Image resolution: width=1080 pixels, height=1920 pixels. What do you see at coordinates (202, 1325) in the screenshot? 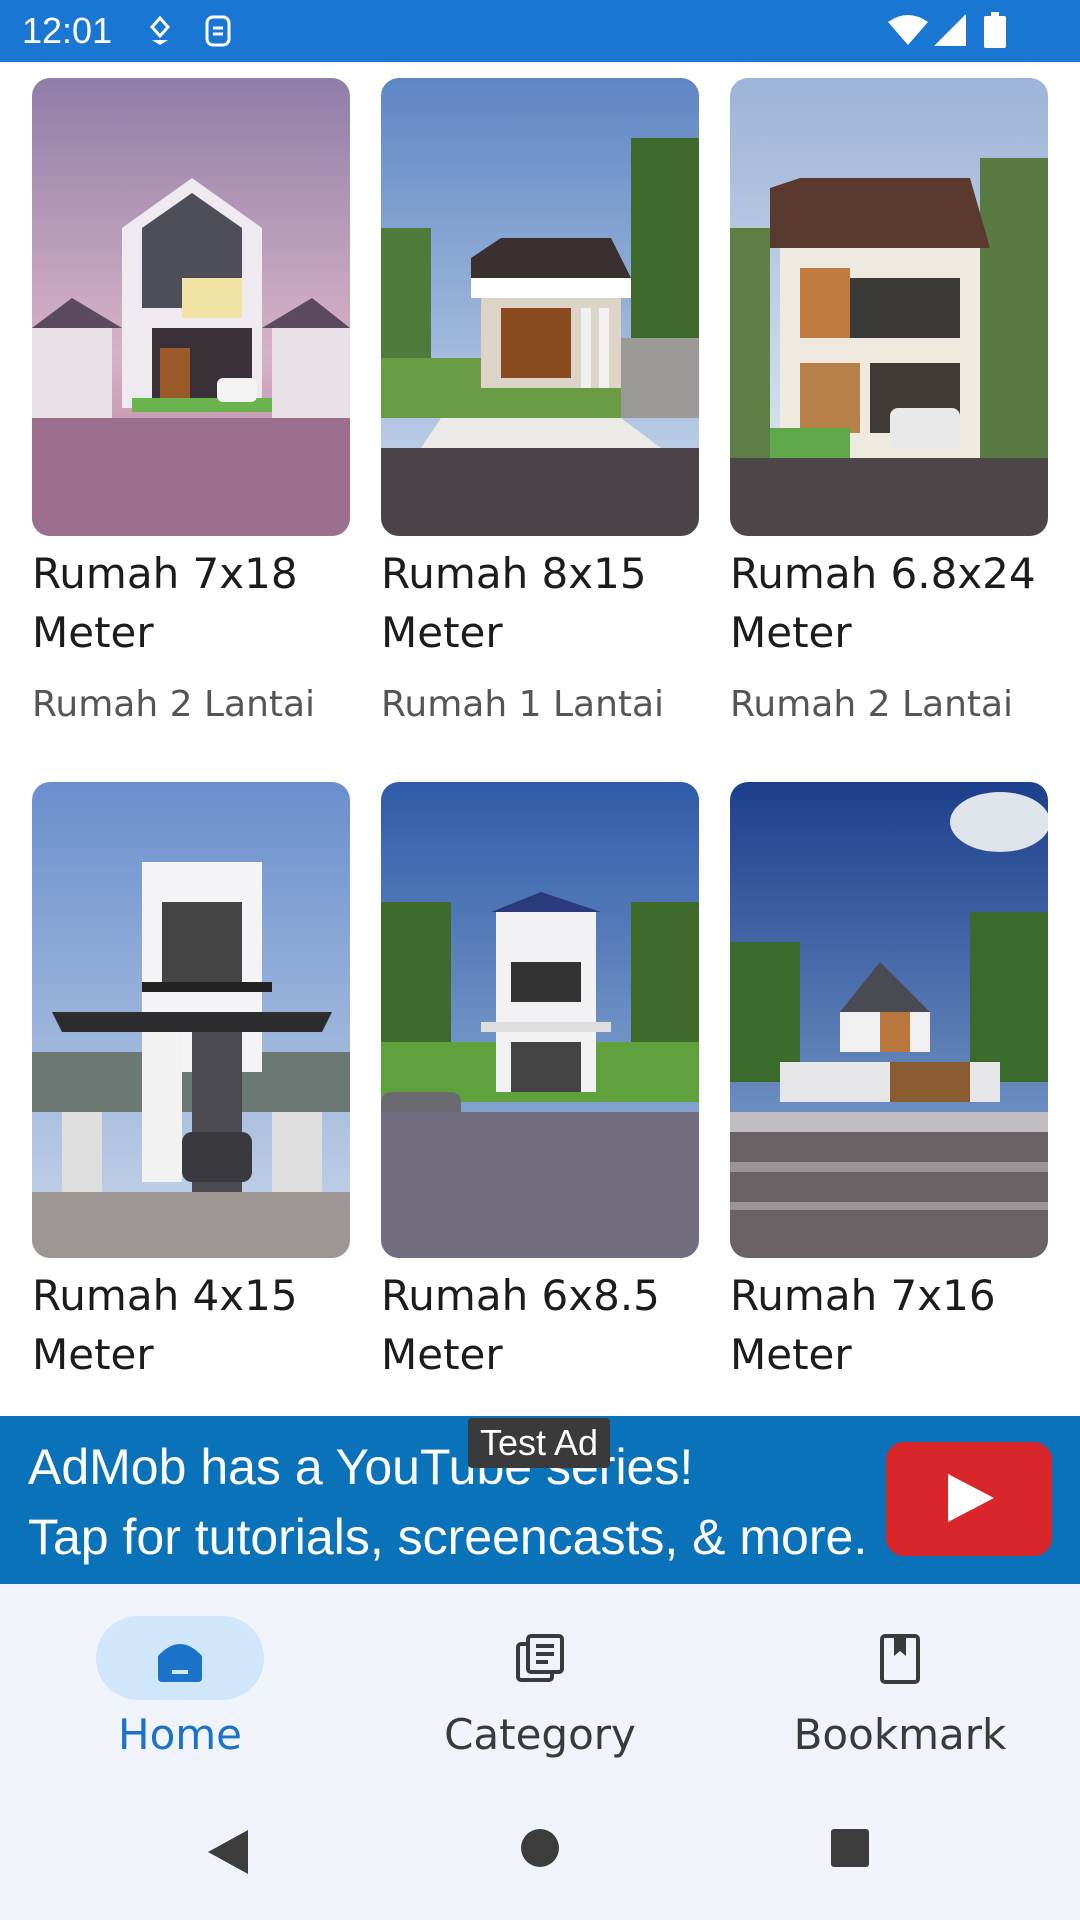
I see `card-title: Rumah 4x15 Meter` at bounding box center [202, 1325].